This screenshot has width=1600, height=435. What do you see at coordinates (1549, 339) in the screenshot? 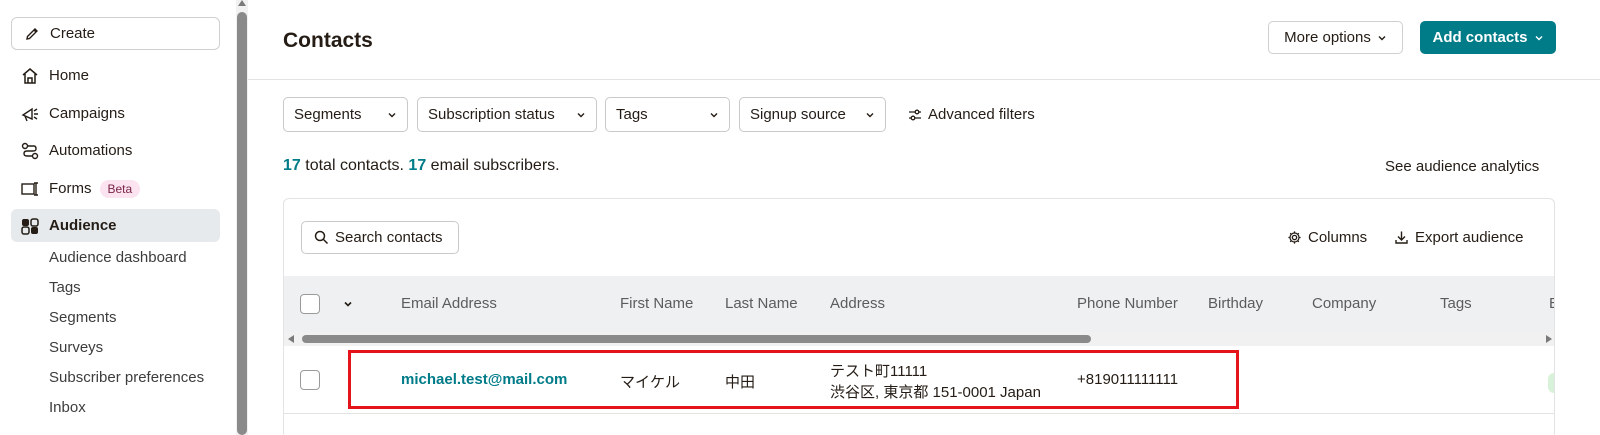
I see `scroll-right-arrow-icon` at bounding box center [1549, 339].